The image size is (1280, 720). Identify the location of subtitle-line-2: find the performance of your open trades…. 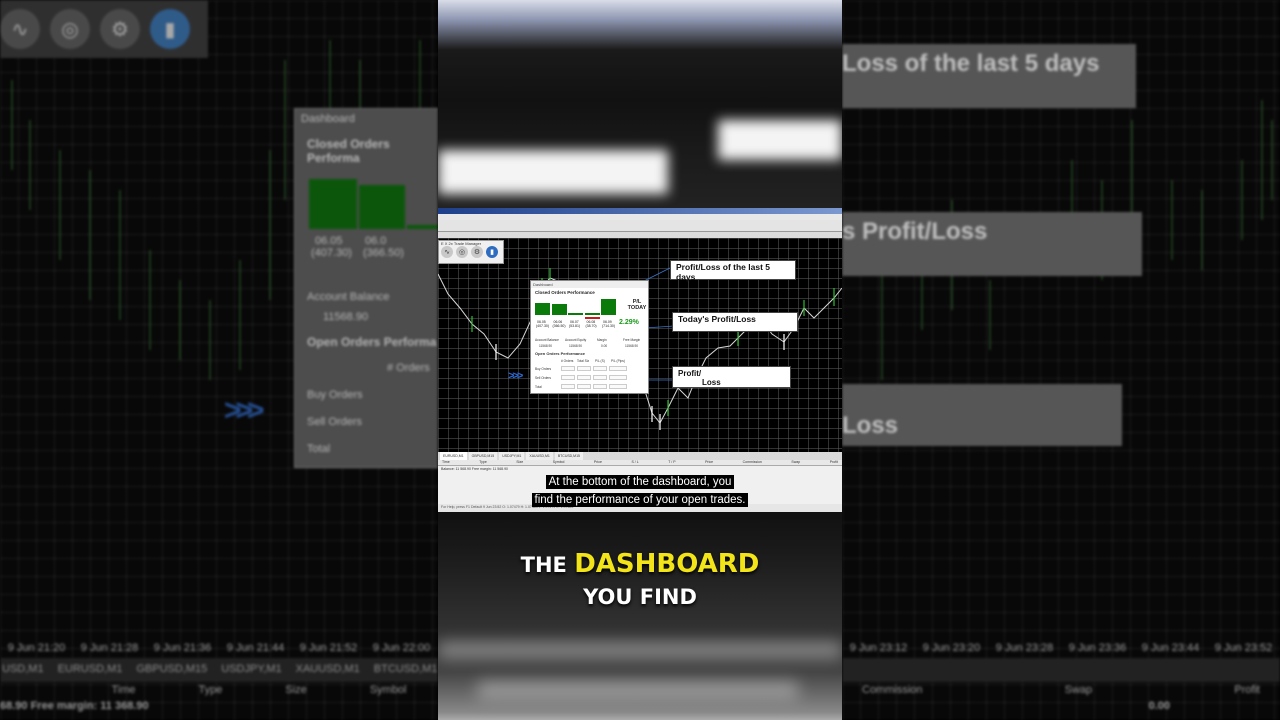
(640, 500).